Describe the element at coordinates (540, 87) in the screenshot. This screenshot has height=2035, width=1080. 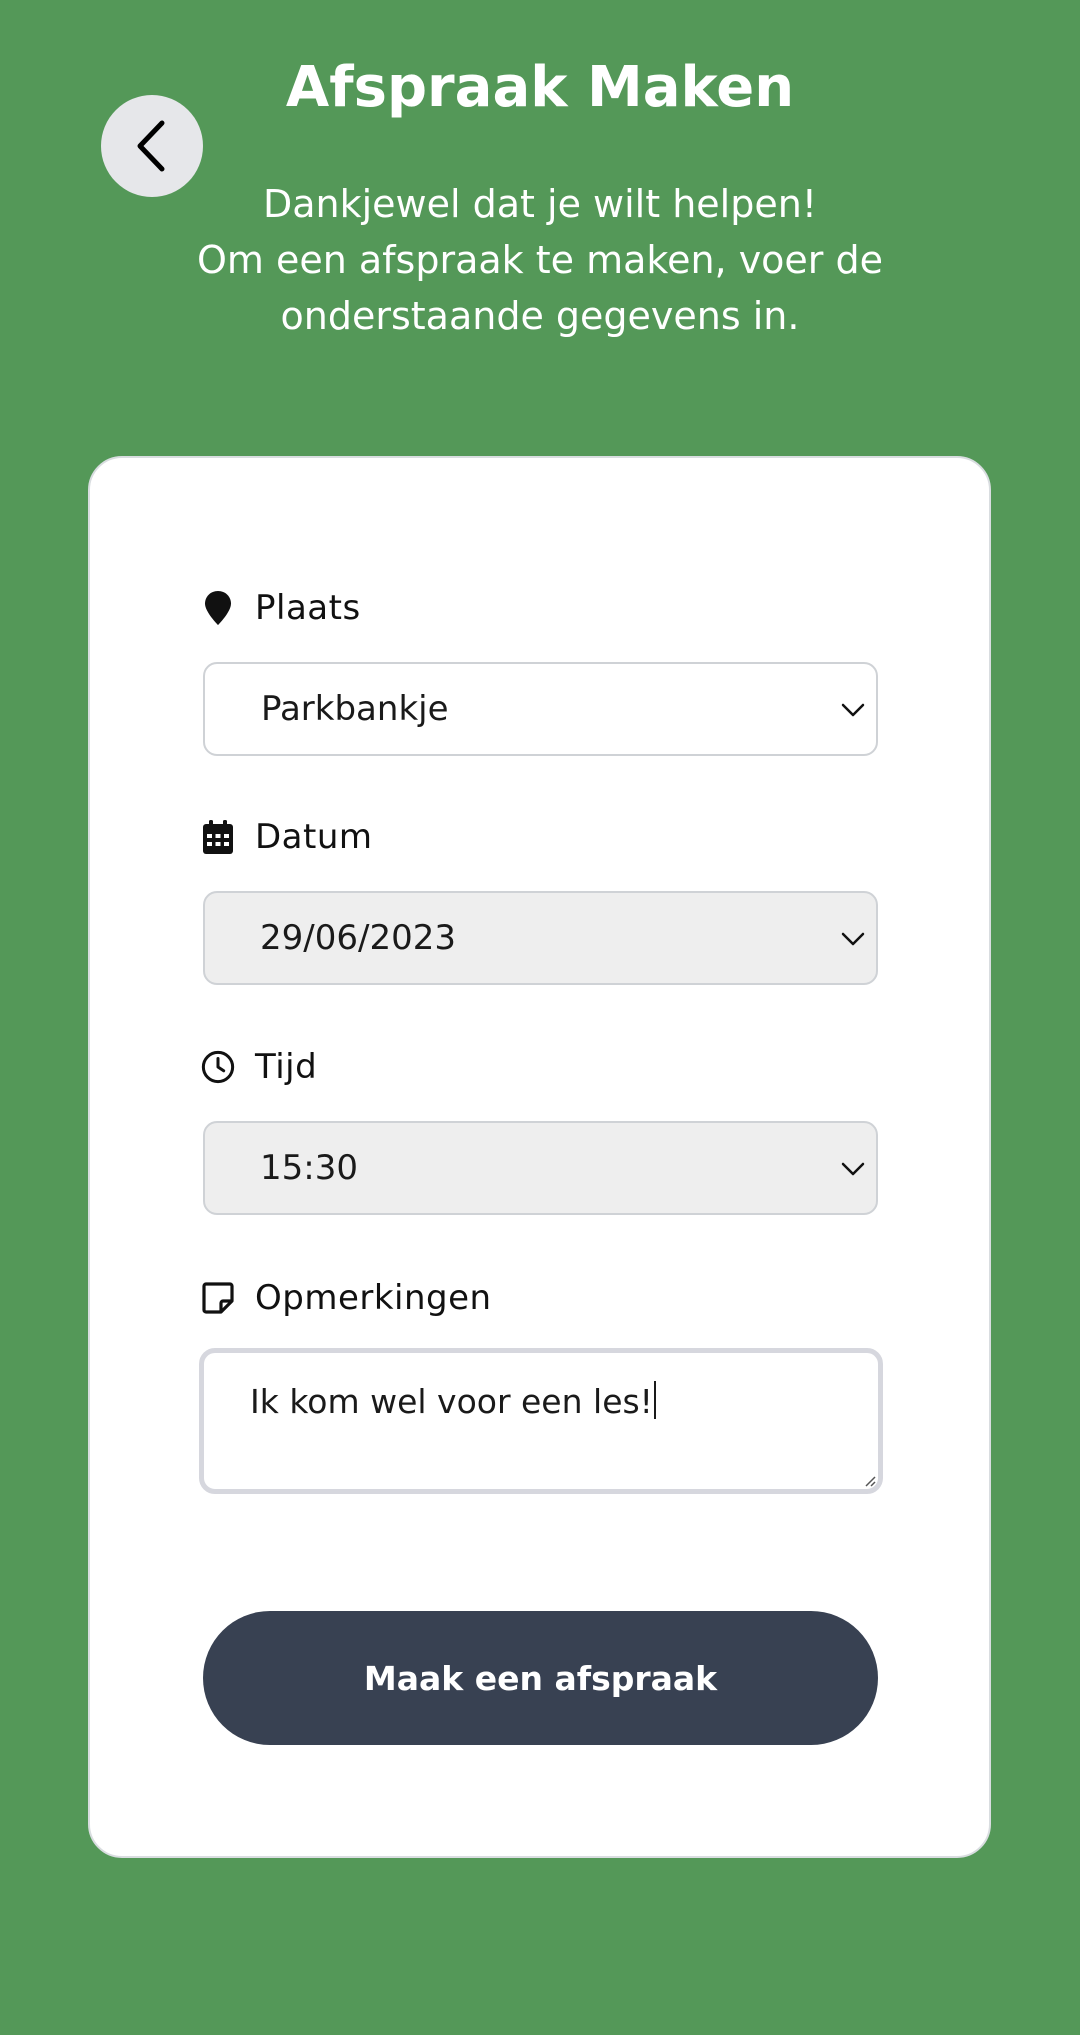
I see `page-title: Afspraak Maken` at that location.